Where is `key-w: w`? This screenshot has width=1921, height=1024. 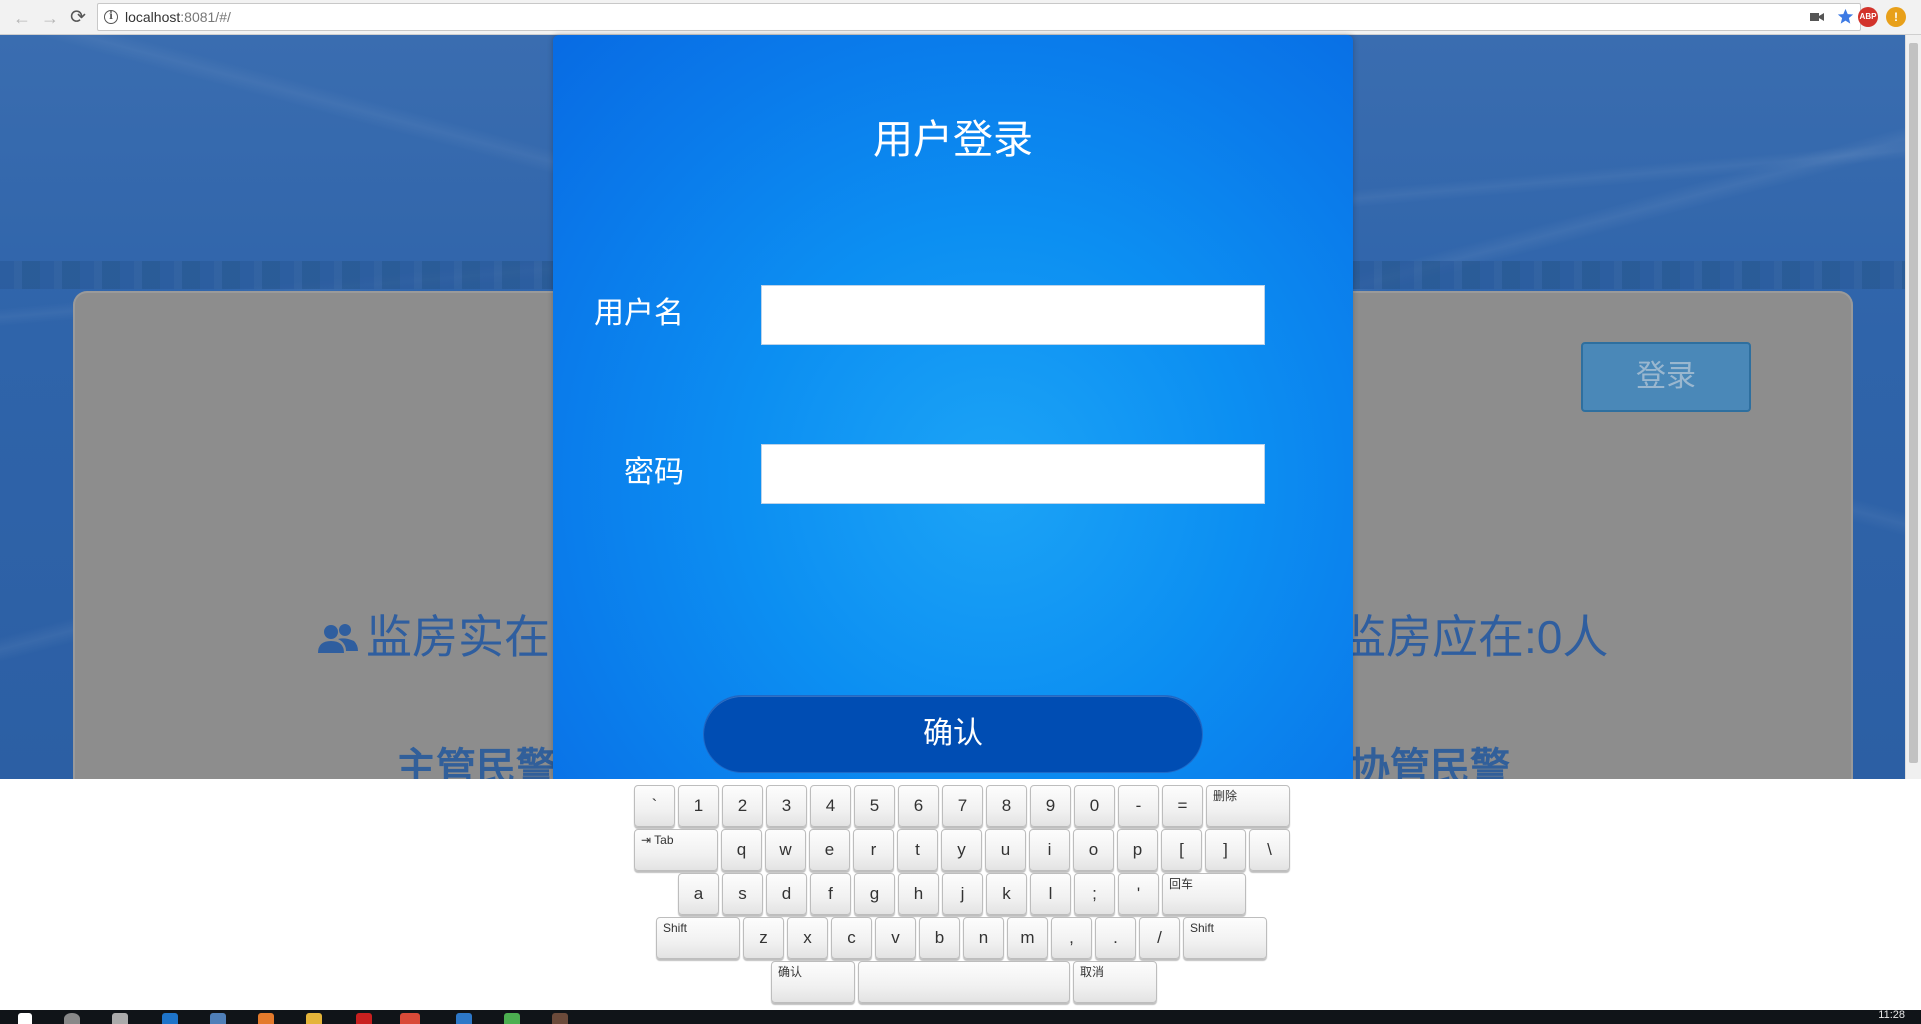 key-w: w is located at coordinates (785, 850).